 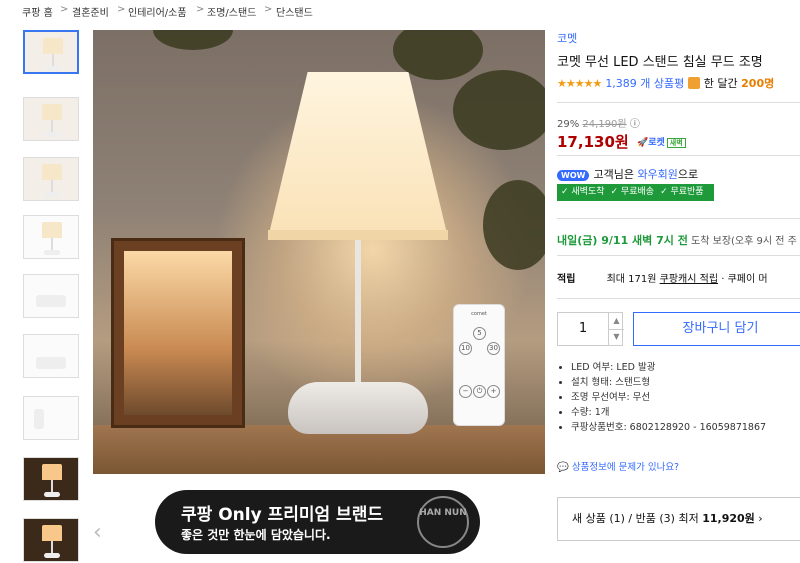 What do you see at coordinates (758, 83) in the screenshot?
I see `month-buyer-count: 200명` at bounding box center [758, 83].